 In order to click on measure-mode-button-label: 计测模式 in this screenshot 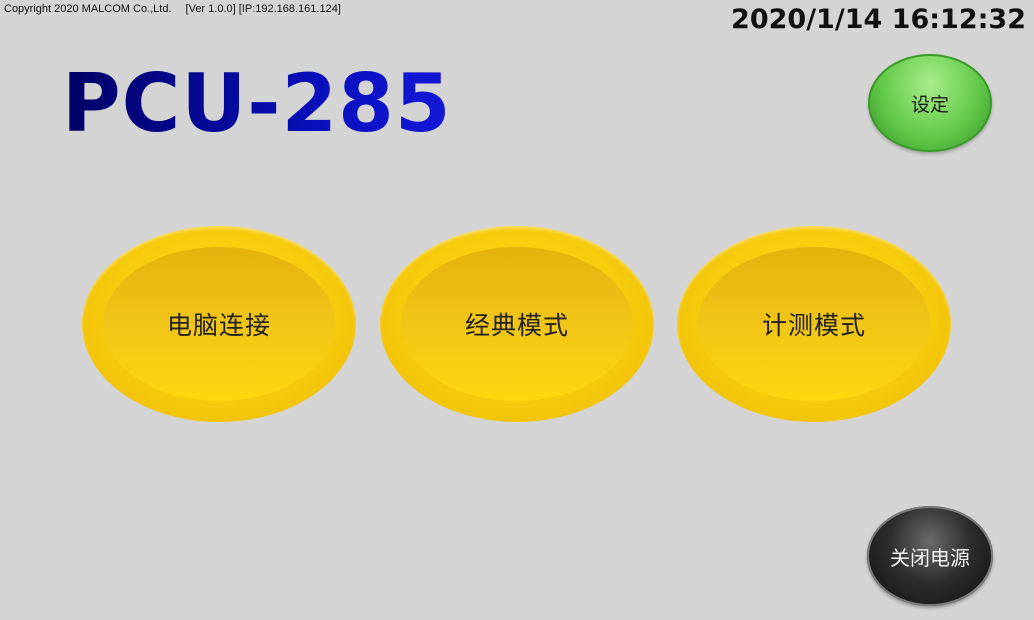, I will do `click(813, 325)`.